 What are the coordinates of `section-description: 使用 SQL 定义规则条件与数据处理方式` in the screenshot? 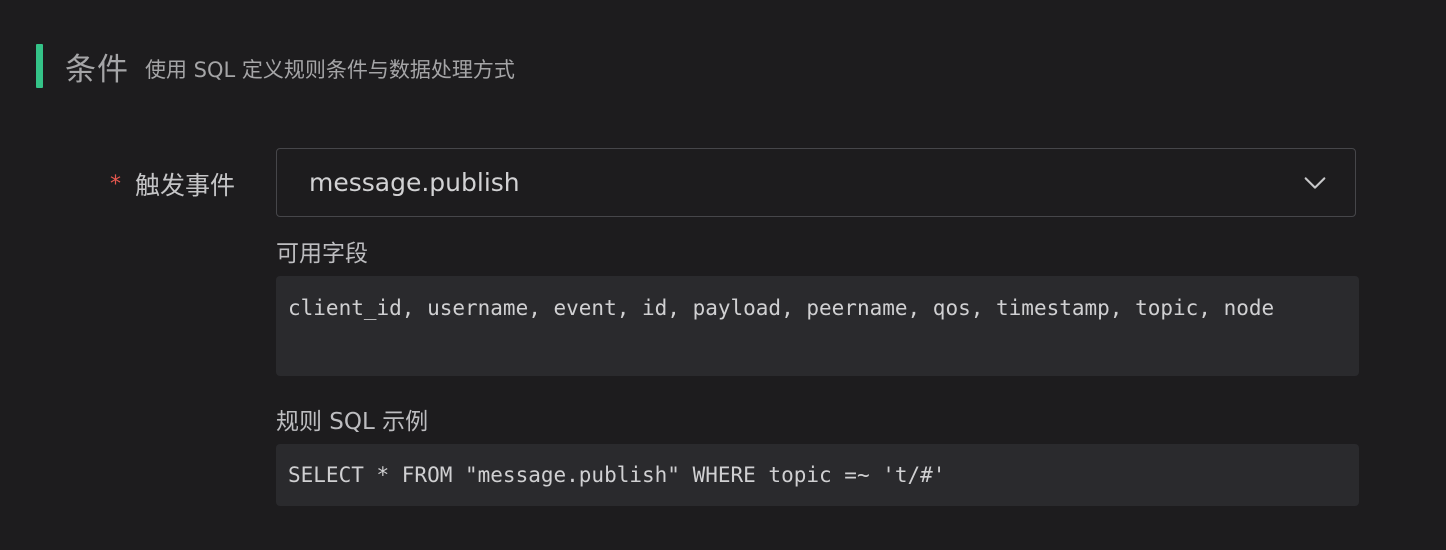 It's located at (330, 70).